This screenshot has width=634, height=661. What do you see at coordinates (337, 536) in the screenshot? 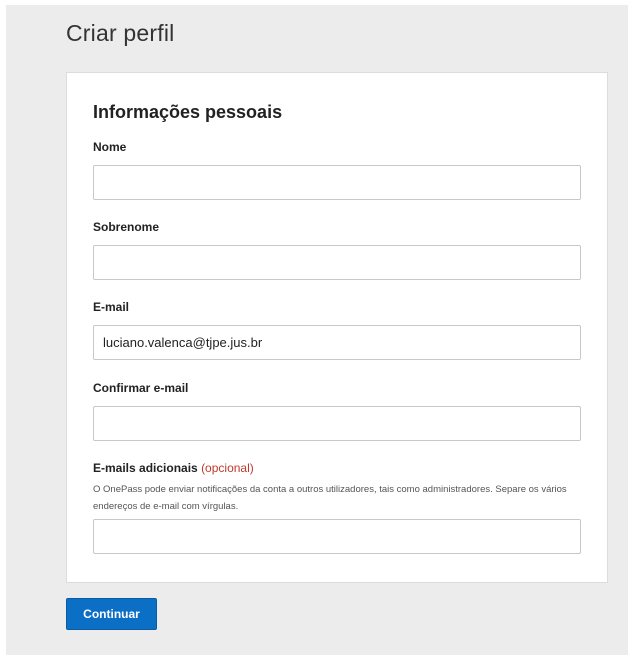
I see `additional-emails-input` at bounding box center [337, 536].